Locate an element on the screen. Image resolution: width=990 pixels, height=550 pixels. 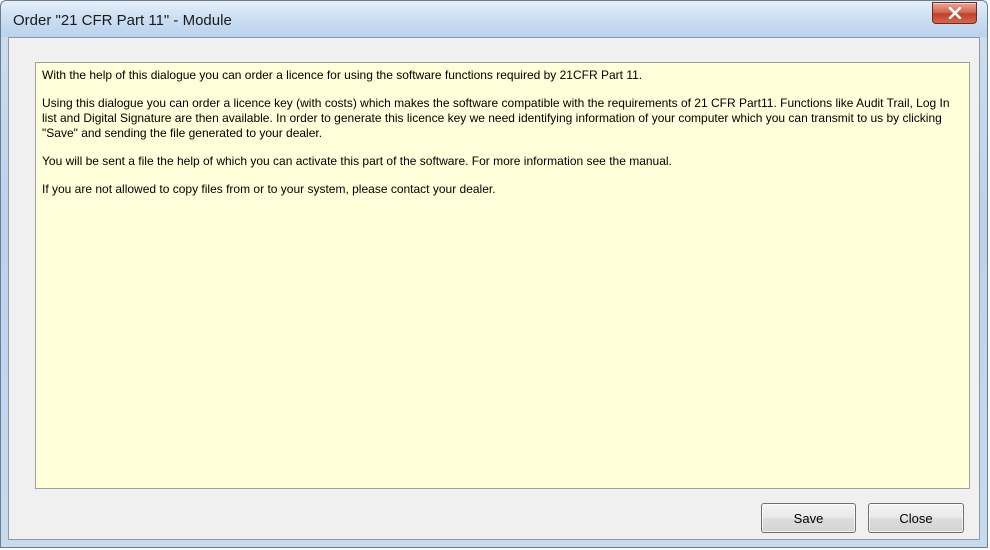
save-button: Save is located at coordinates (808, 518).